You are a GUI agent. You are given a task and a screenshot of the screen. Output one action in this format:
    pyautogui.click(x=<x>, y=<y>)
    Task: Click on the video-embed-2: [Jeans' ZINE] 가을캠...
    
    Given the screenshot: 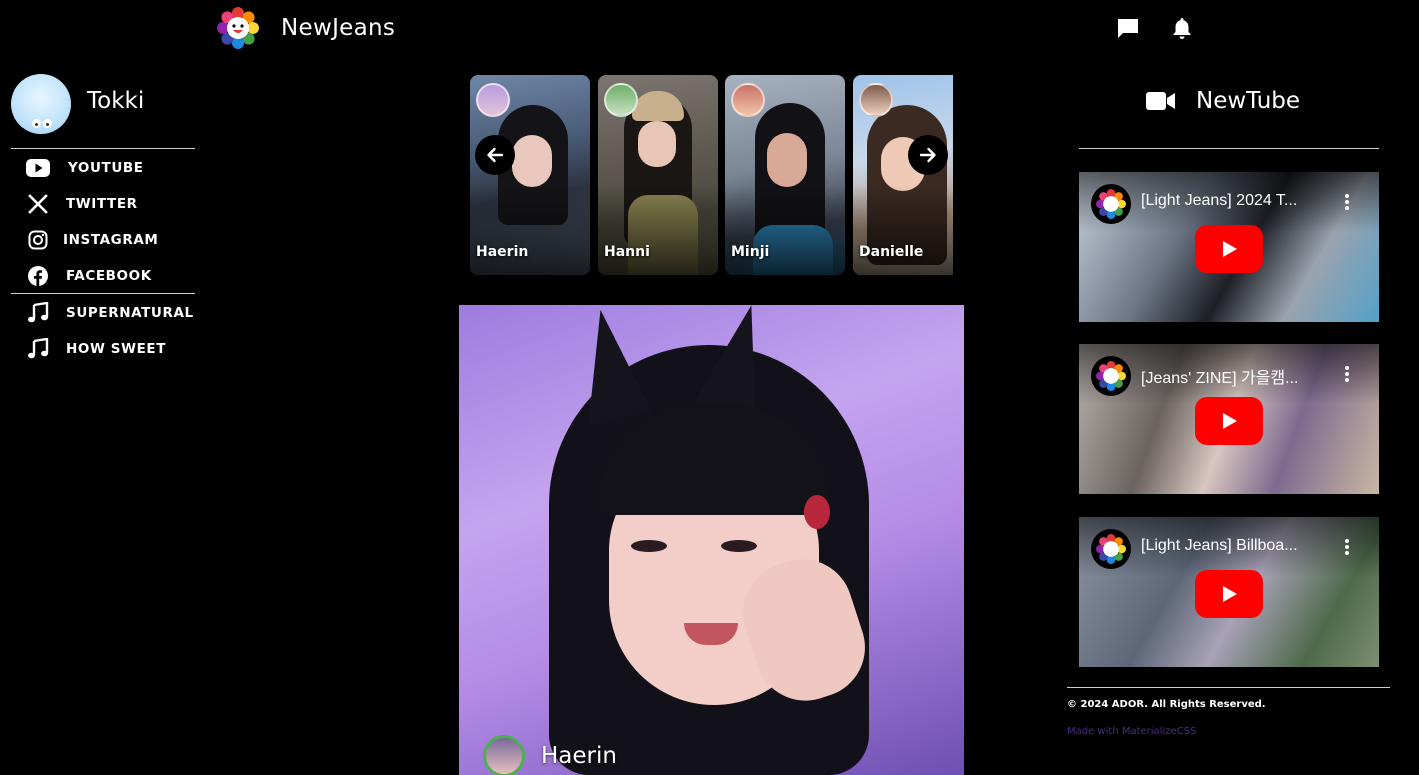 What is the action you would take?
    pyautogui.click(x=1229, y=419)
    